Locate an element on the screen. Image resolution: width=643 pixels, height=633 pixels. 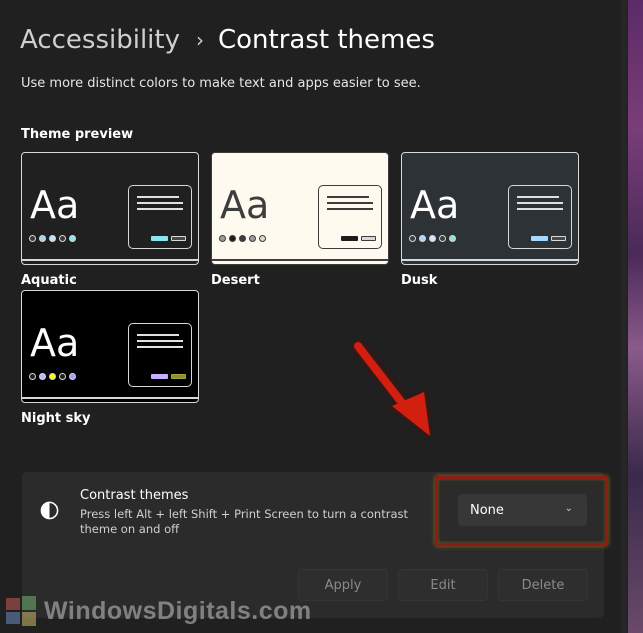
breadcrumb-accessibility: Accessibility is located at coordinates (100, 40).